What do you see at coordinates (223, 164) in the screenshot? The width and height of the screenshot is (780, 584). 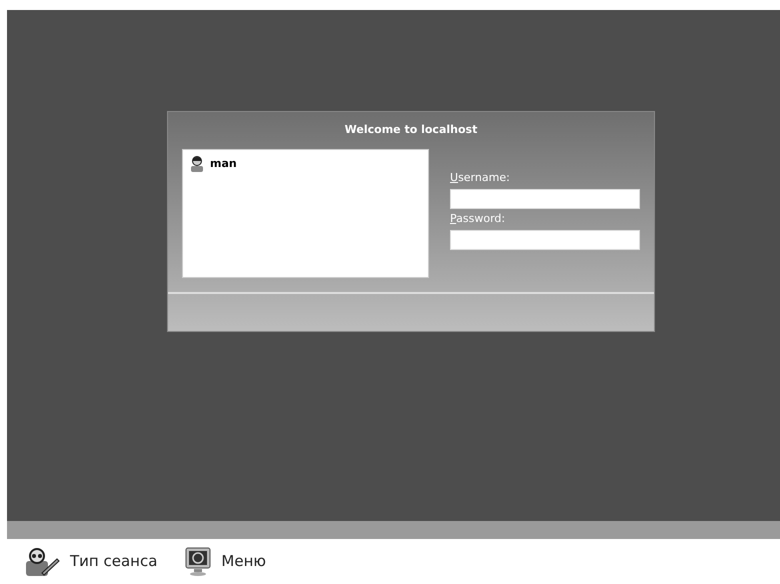 I see `user-name: man` at bounding box center [223, 164].